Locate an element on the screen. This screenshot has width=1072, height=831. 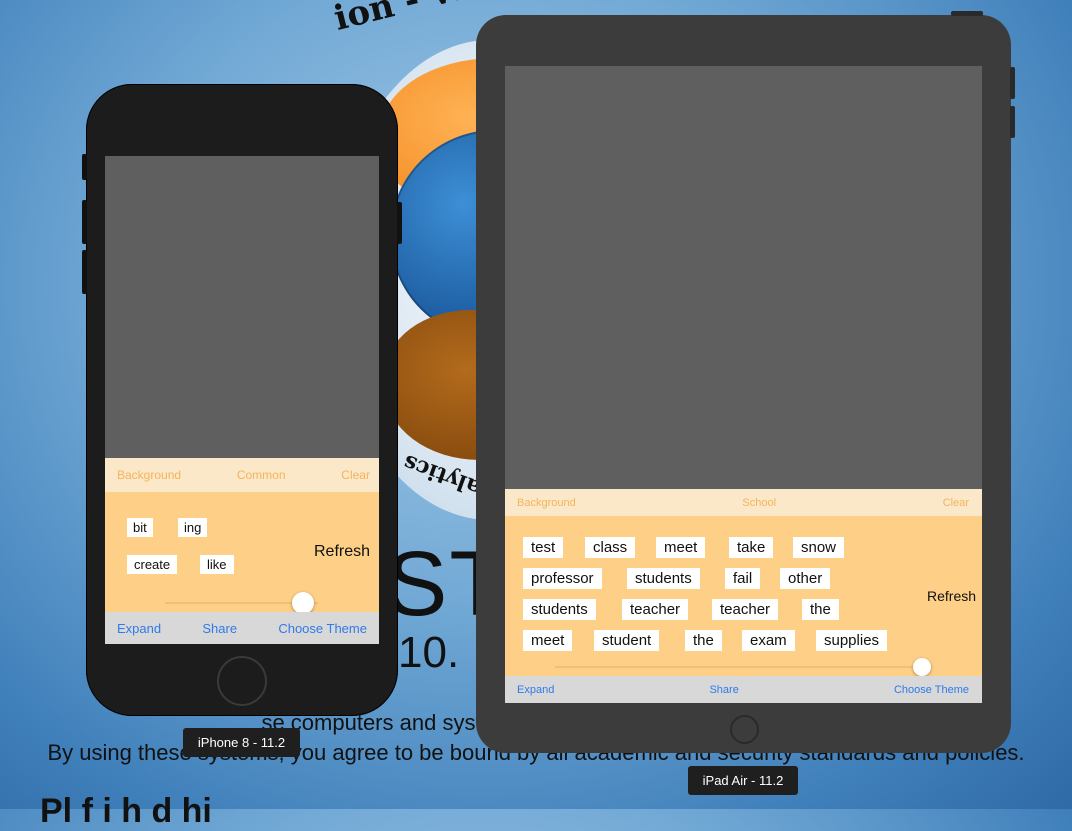
iphone-bottom-toolbar: Expand Share Choose Theme is located at coordinates (242, 628).